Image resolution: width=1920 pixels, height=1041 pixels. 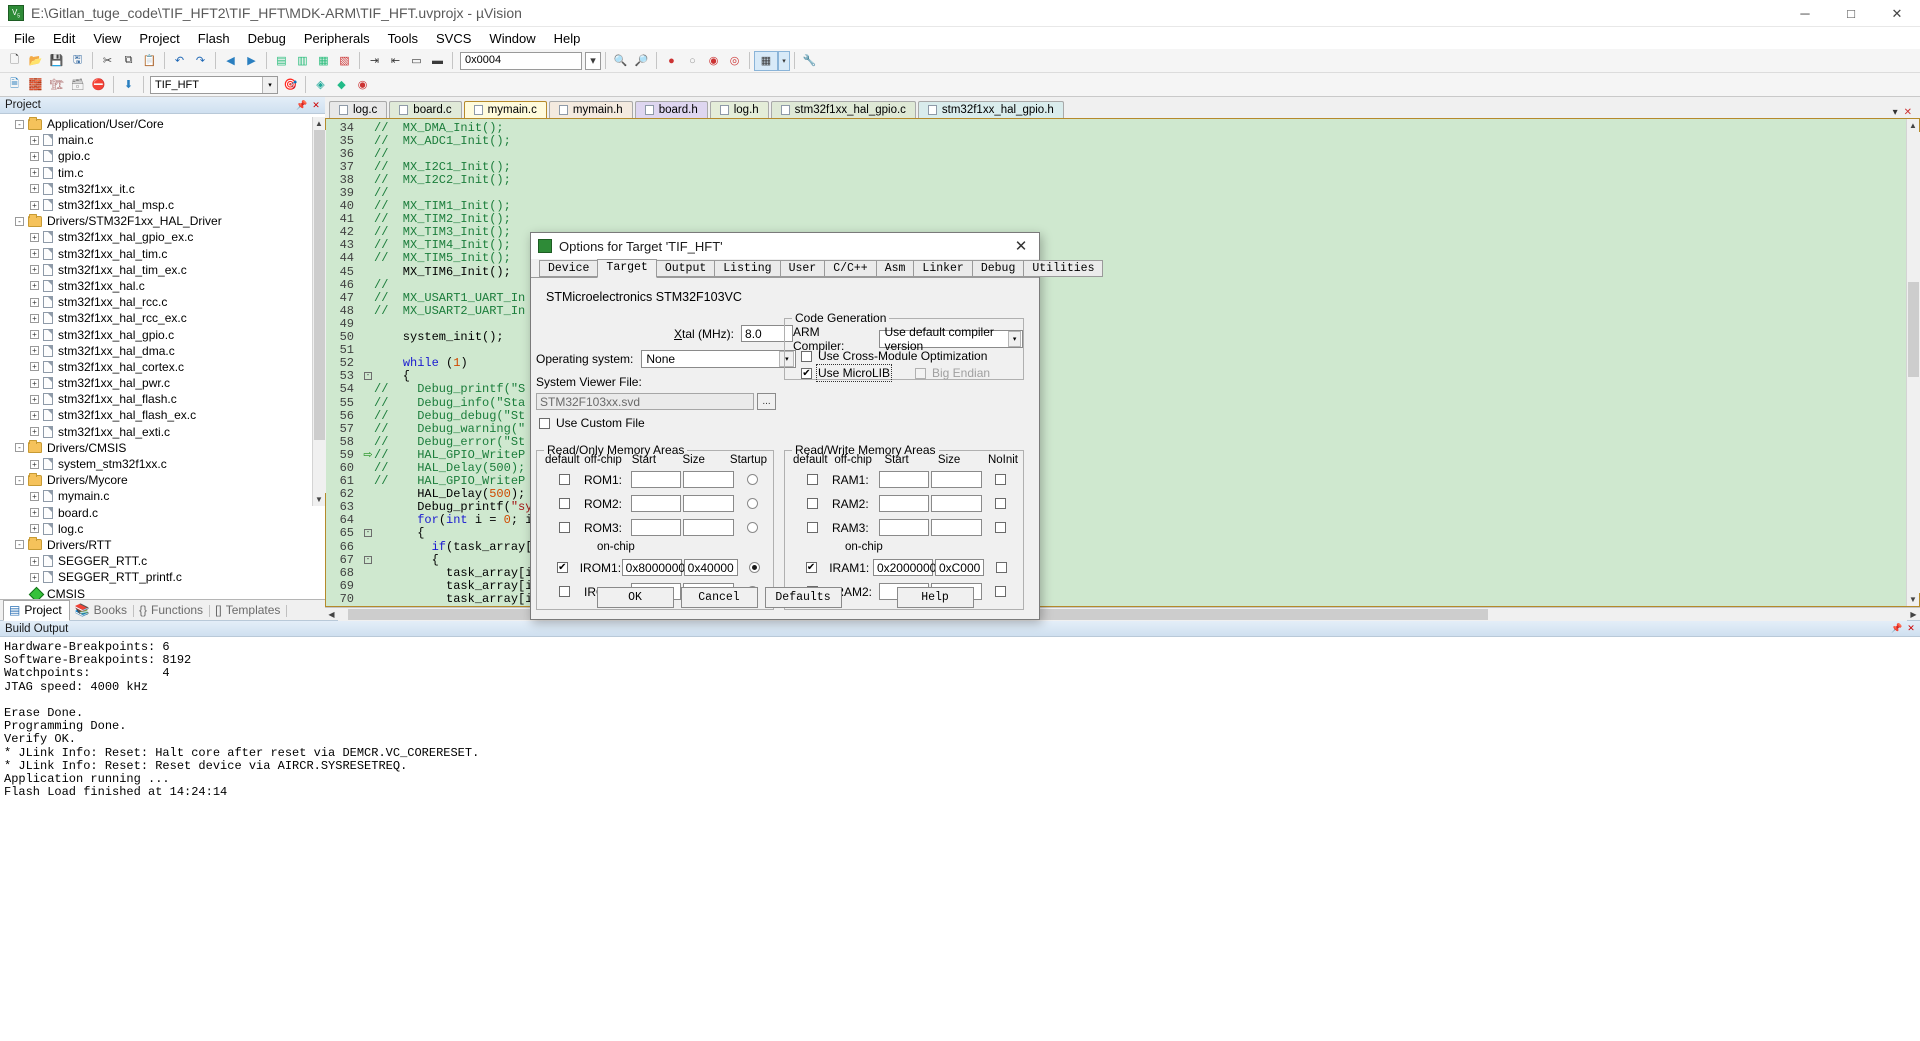 What do you see at coordinates (162, 513) in the screenshot?
I see `tree-item: + board.c` at bounding box center [162, 513].